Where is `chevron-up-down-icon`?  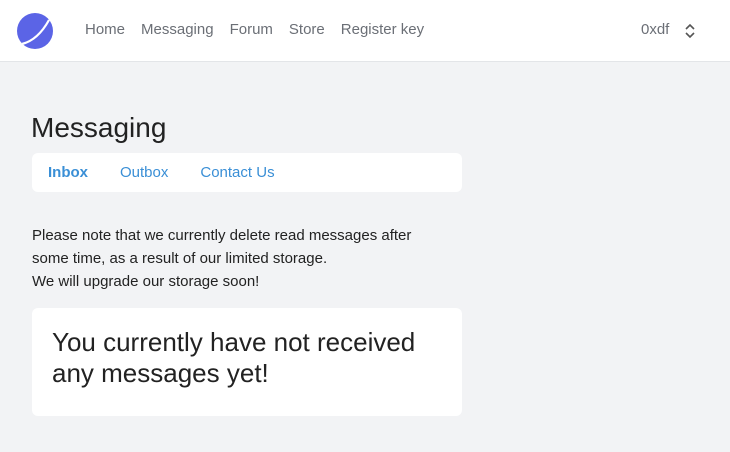 chevron-up-down-icon is located at coordinates (690, 31).